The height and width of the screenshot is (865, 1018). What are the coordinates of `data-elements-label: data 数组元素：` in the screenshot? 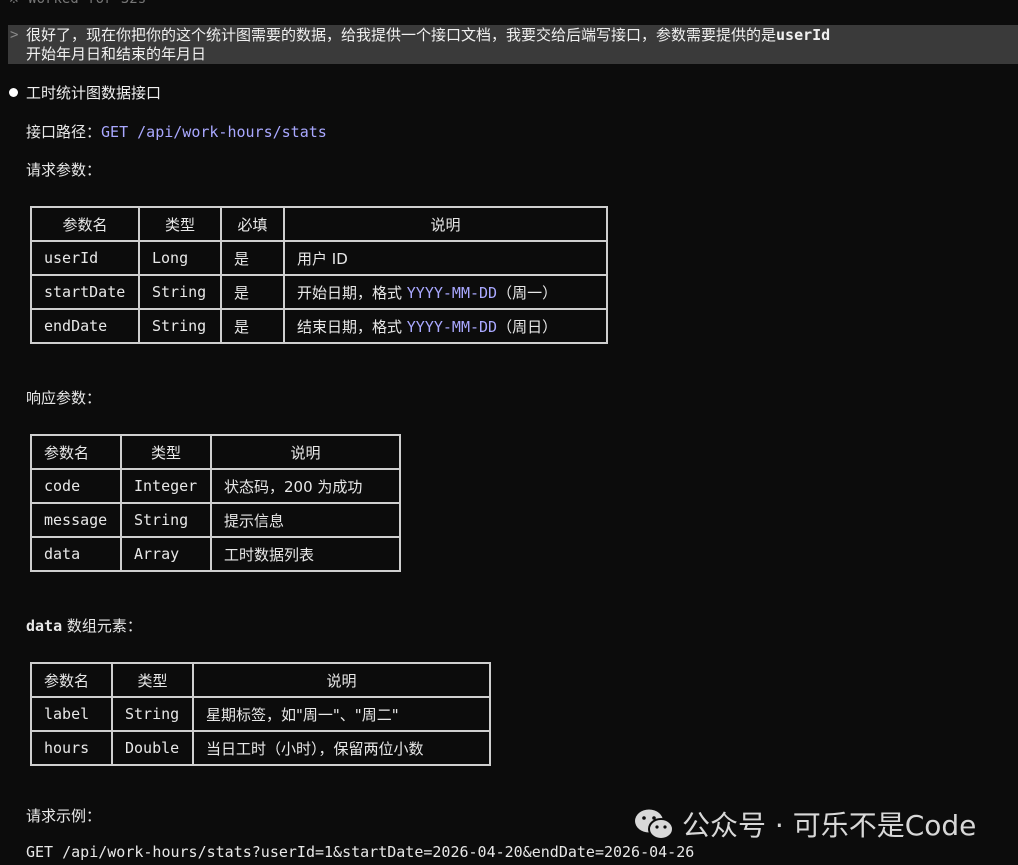 It's located at (84, 625).